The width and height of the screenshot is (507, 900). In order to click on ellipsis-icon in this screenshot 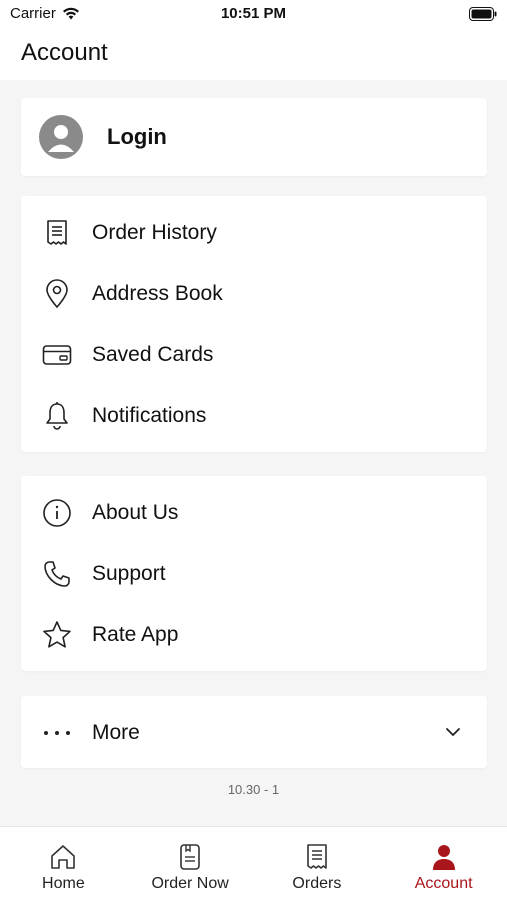, I will do `click(57, 733)`.